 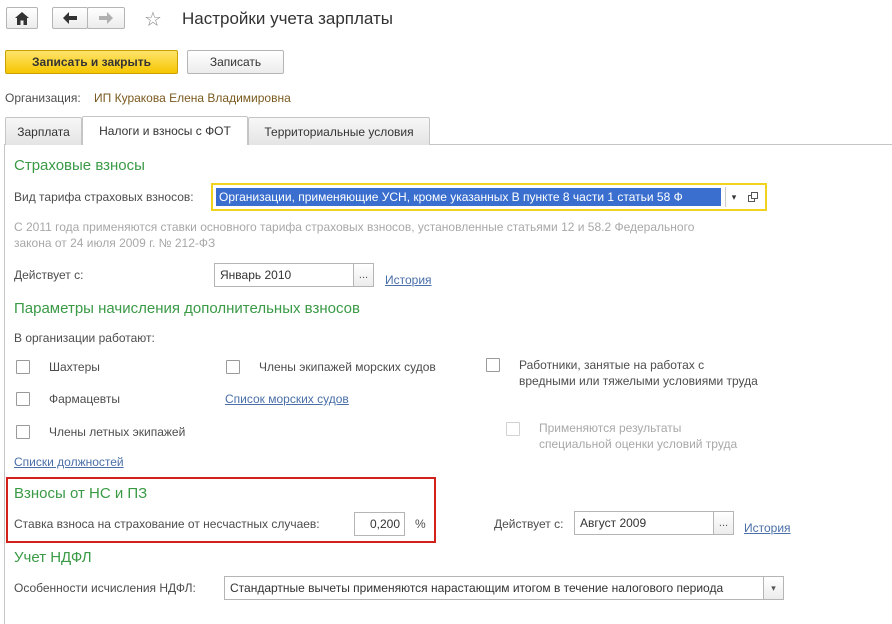 What do you see at coordinates (339, 131) in the screenshot?
I see `tab-territorial: Территориальные условия` at bounding box center [339, 131].